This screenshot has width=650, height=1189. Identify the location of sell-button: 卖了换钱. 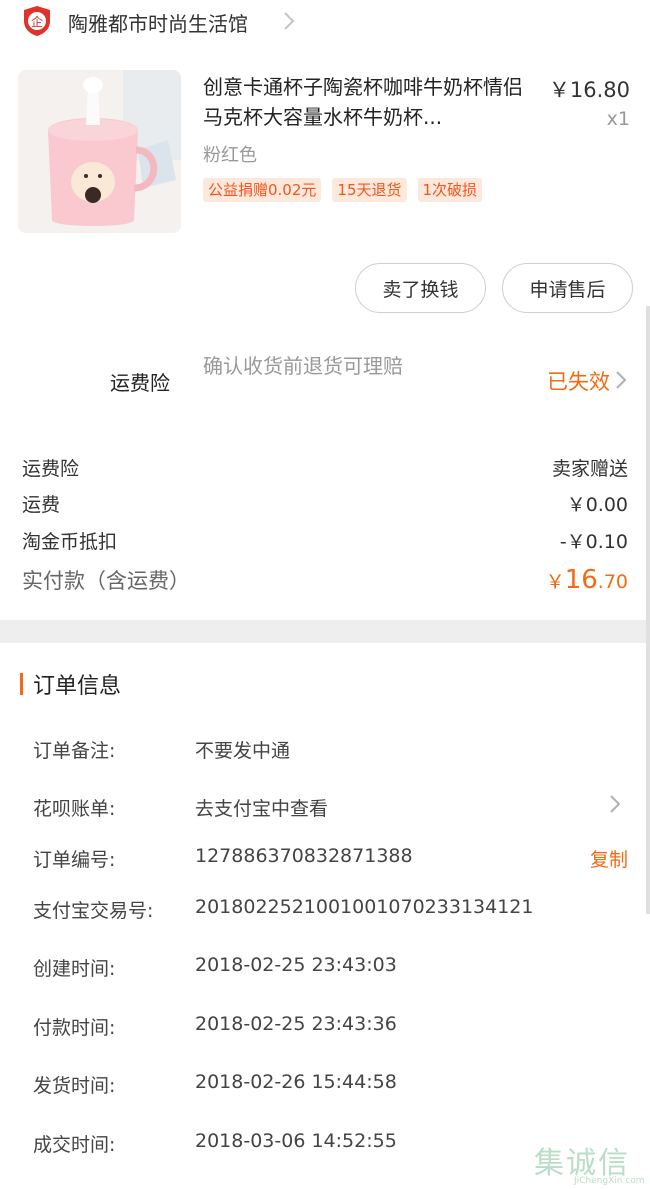
(420, 288).